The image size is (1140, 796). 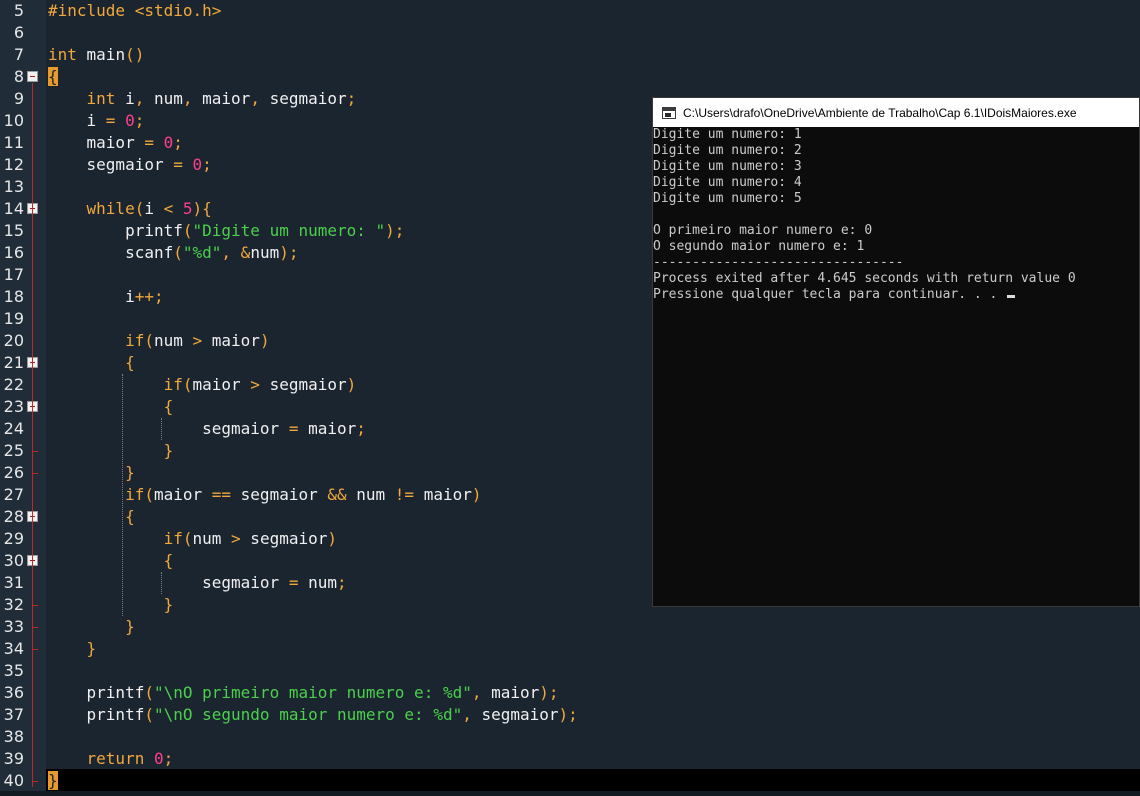 What do you see at coordinates (515, 692) in the screenshot?
I see `code-token: maior` at bounding box center [515, 692].